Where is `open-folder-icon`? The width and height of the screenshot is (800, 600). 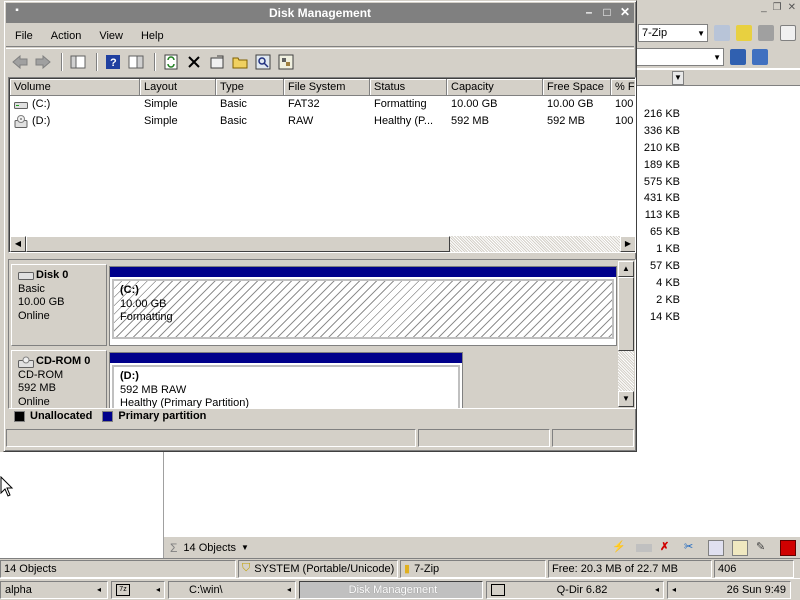 open-folder-icon is located at coordinates (240, 62).